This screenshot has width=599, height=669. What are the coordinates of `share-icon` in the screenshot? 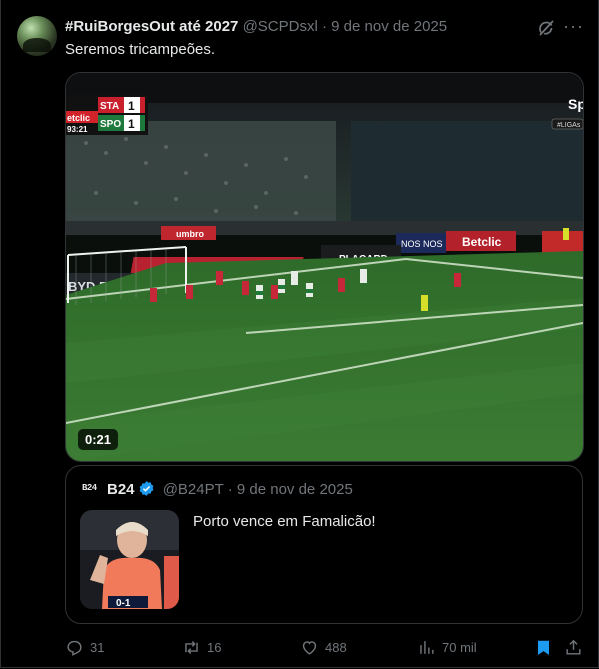 It's located at (573, 647).